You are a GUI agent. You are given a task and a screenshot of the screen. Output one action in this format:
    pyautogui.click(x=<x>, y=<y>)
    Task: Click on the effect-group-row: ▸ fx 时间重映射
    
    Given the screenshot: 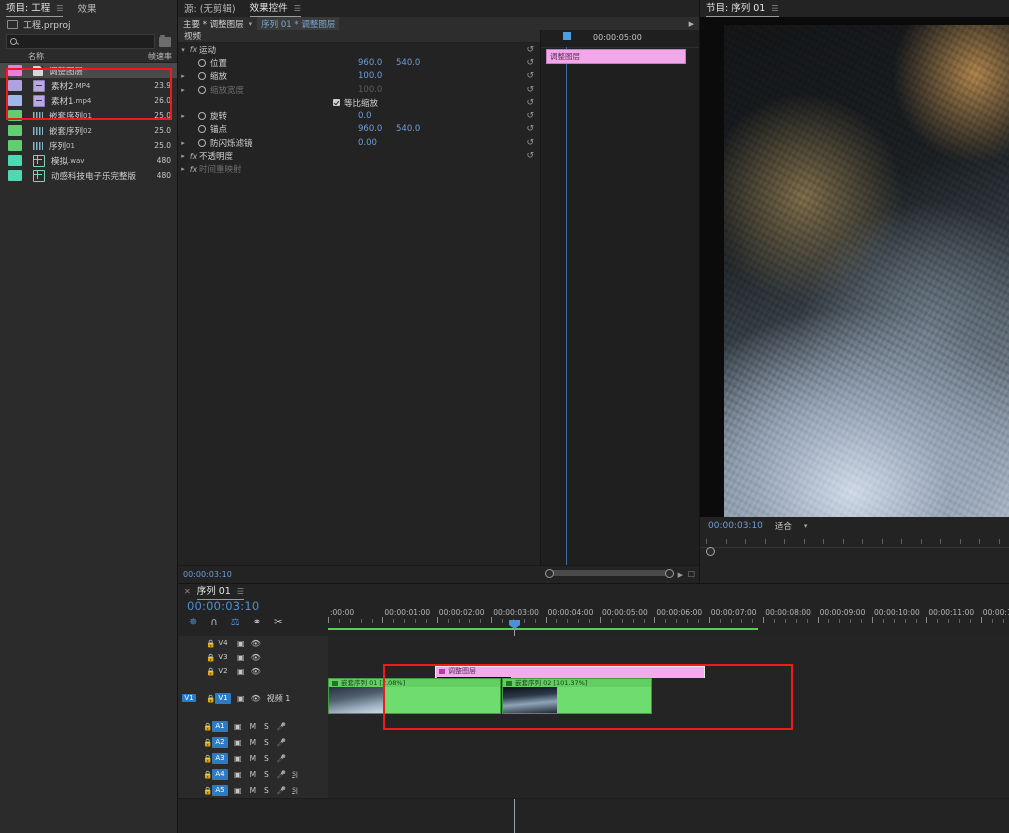 What is the action you would take?
    pyautogui.click(x=359, y=169)
    